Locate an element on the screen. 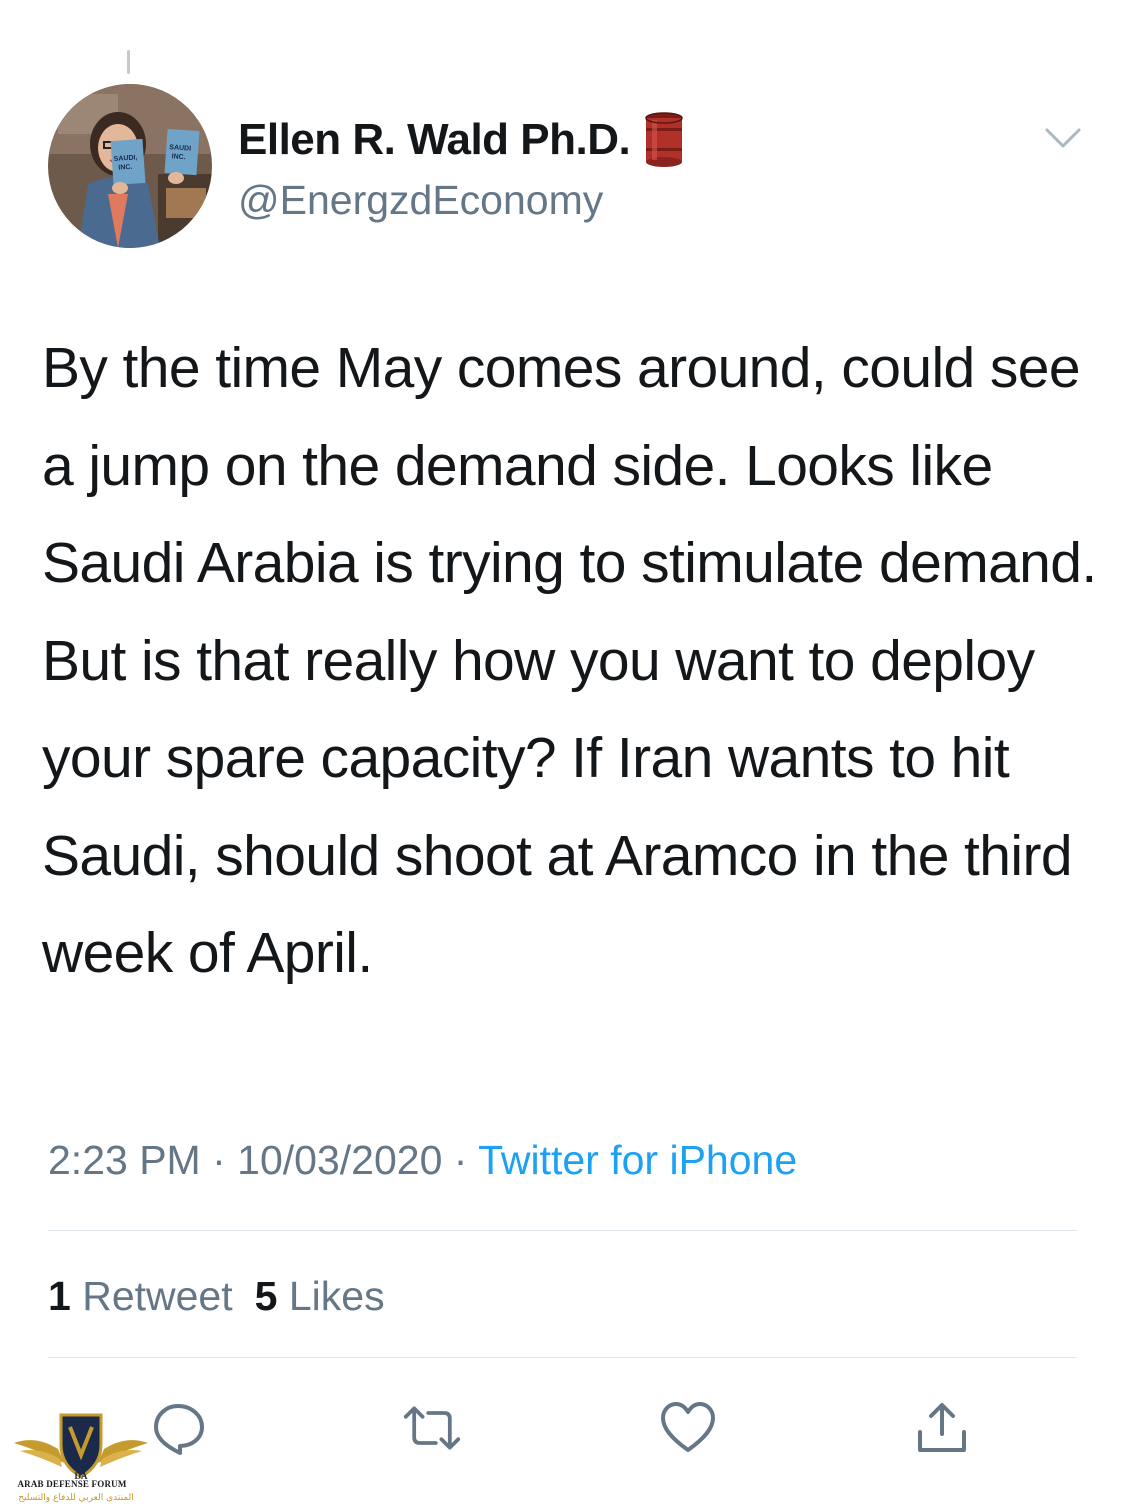 The image size is (1125, 1509). pull-indicator is located at coordinates (128, 62).